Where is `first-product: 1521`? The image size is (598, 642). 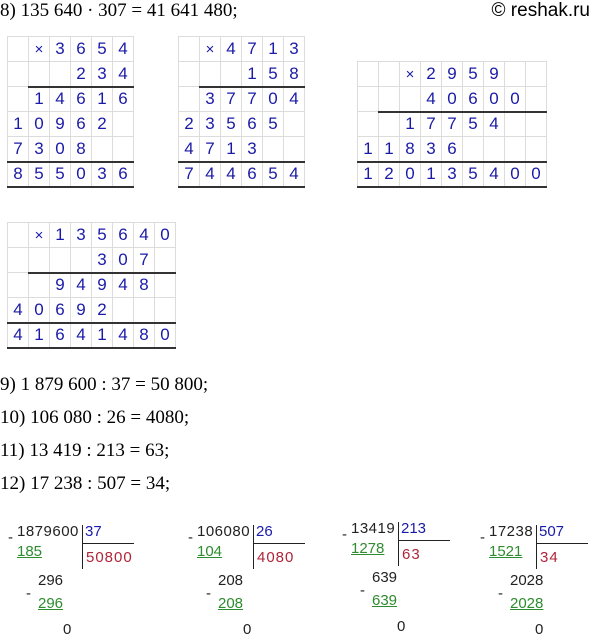
first-product: 1521 is located at coordinates (506, 551).